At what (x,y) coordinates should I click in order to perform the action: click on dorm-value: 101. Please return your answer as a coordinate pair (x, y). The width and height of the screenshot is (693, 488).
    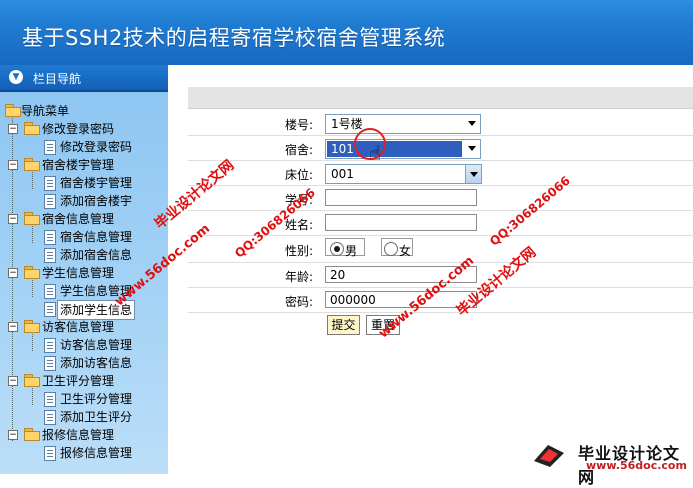
    Looking at the image, I should click on (342, 149).